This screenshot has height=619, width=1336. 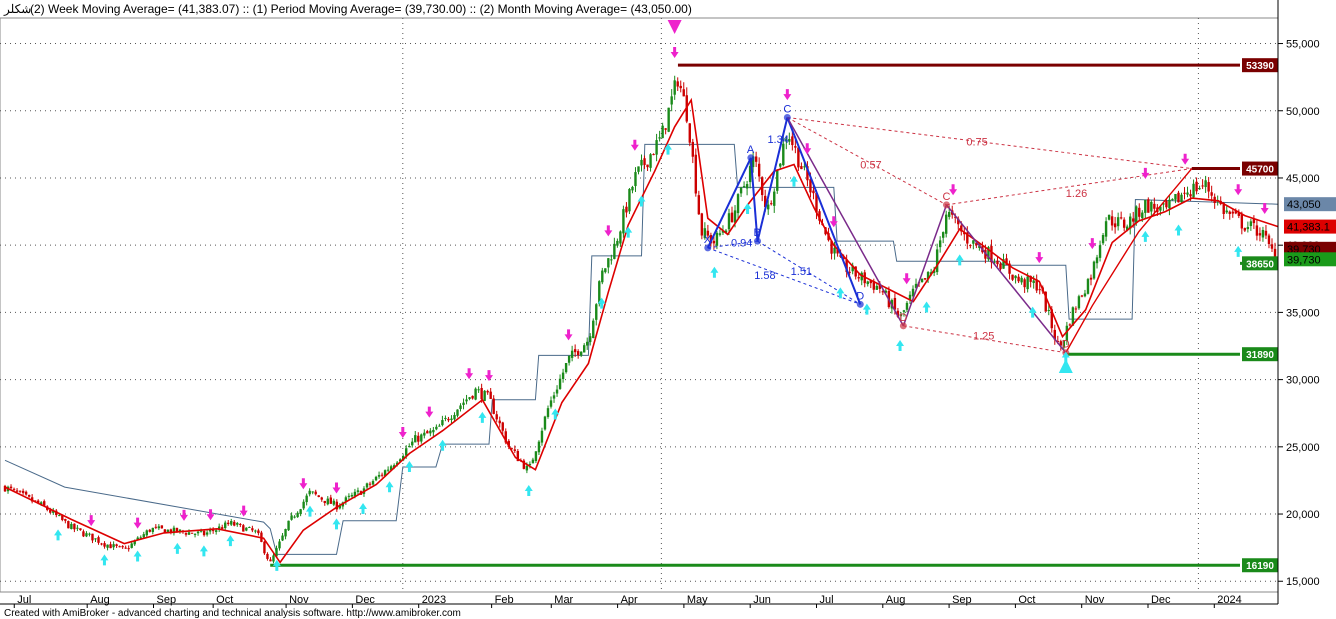 What do you see at coordinates (1260, 264) in the screenshot?
I see `level-tag-label: 38650` at bounding box center [1260, 264].